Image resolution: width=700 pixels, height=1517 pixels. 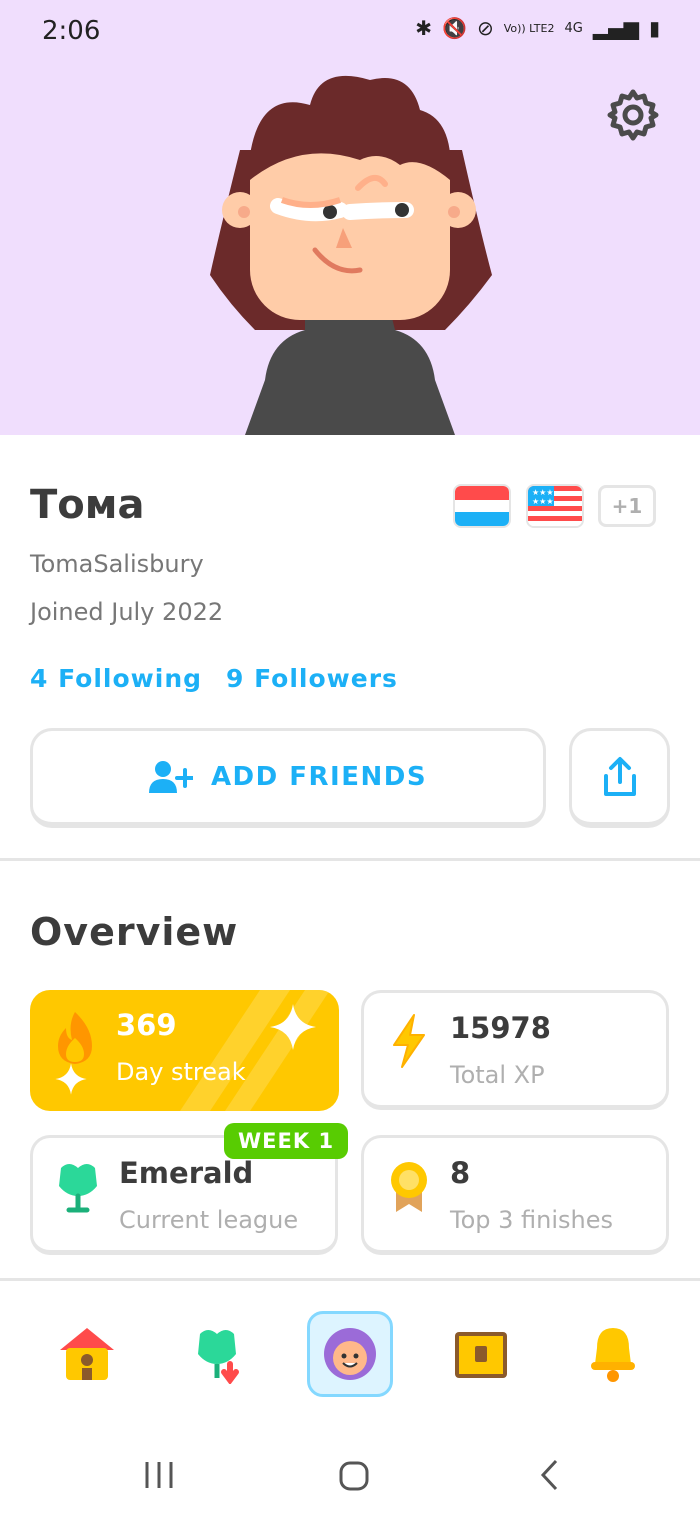 I want to click on home-icon, so click(x=87, y=1354).